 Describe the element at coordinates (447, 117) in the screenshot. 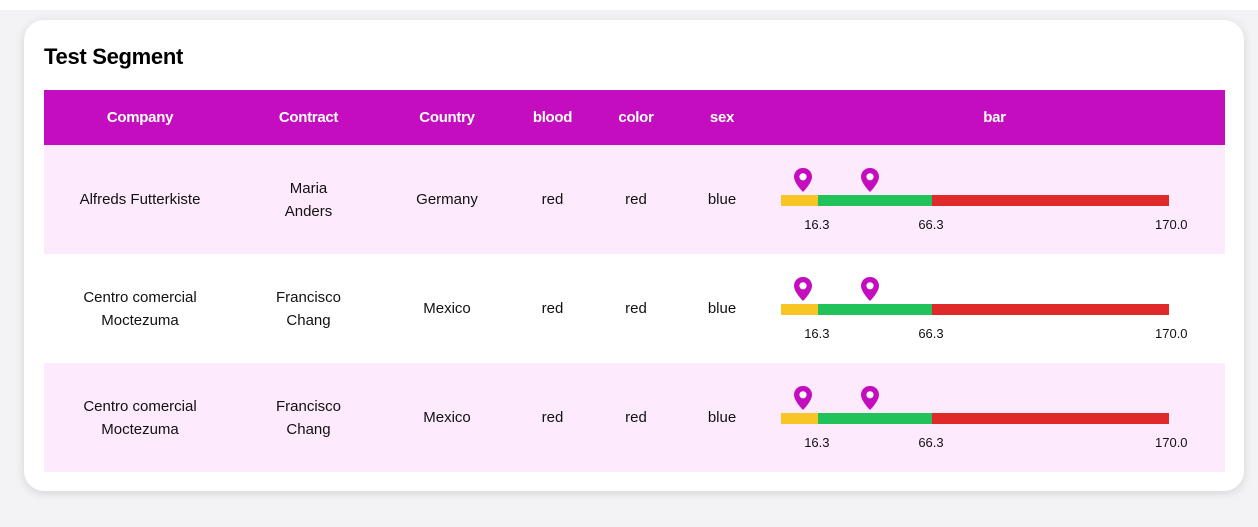

I see `column-header-country: Country` at that location.